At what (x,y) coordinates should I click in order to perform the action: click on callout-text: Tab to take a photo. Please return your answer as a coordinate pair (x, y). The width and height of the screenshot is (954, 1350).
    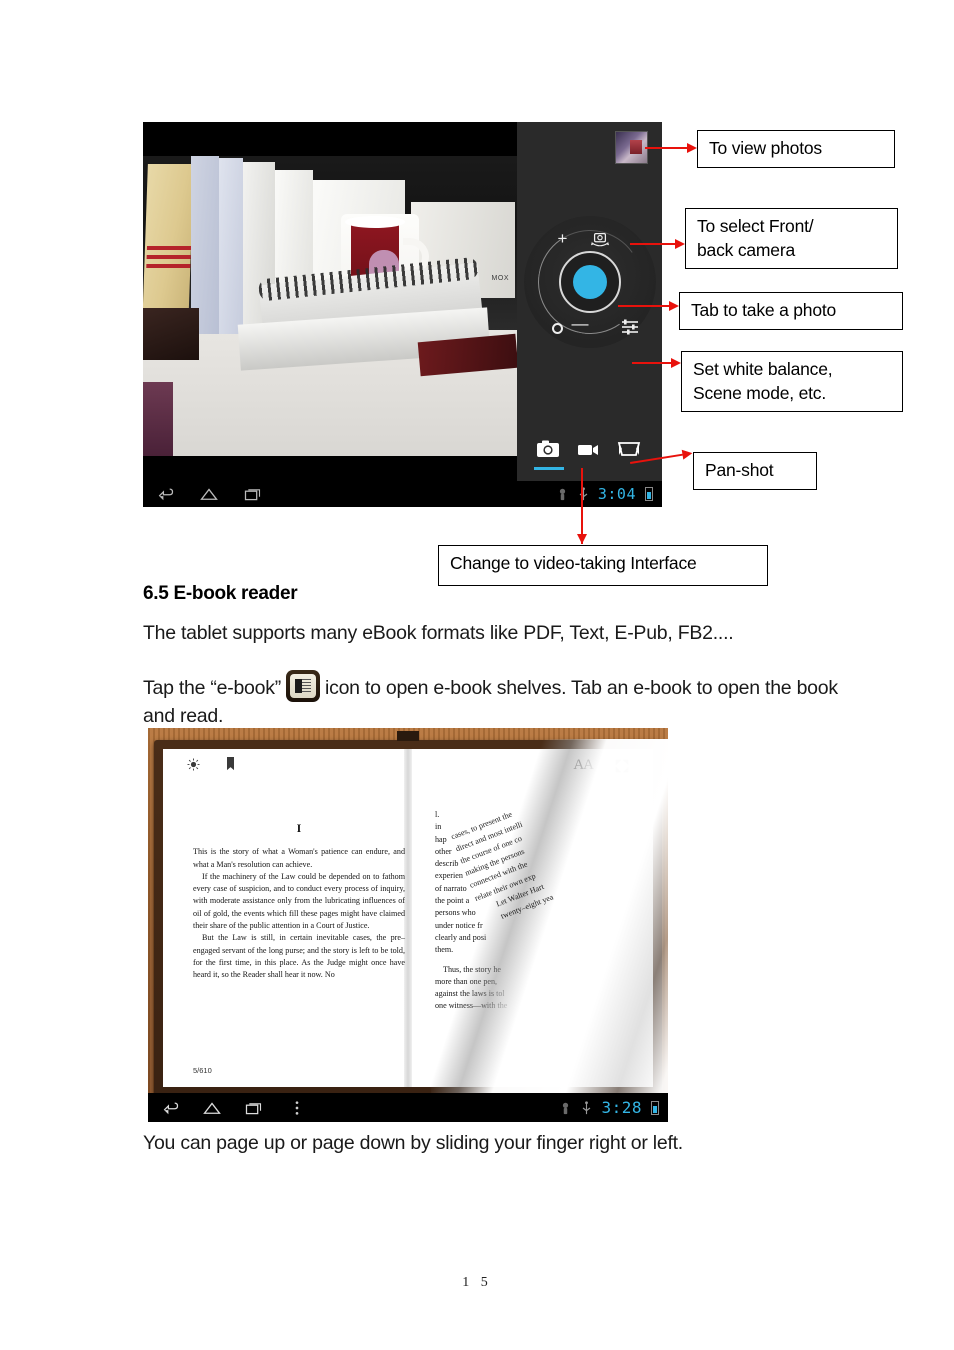
    Looking at the image, I should click on (764, 310).